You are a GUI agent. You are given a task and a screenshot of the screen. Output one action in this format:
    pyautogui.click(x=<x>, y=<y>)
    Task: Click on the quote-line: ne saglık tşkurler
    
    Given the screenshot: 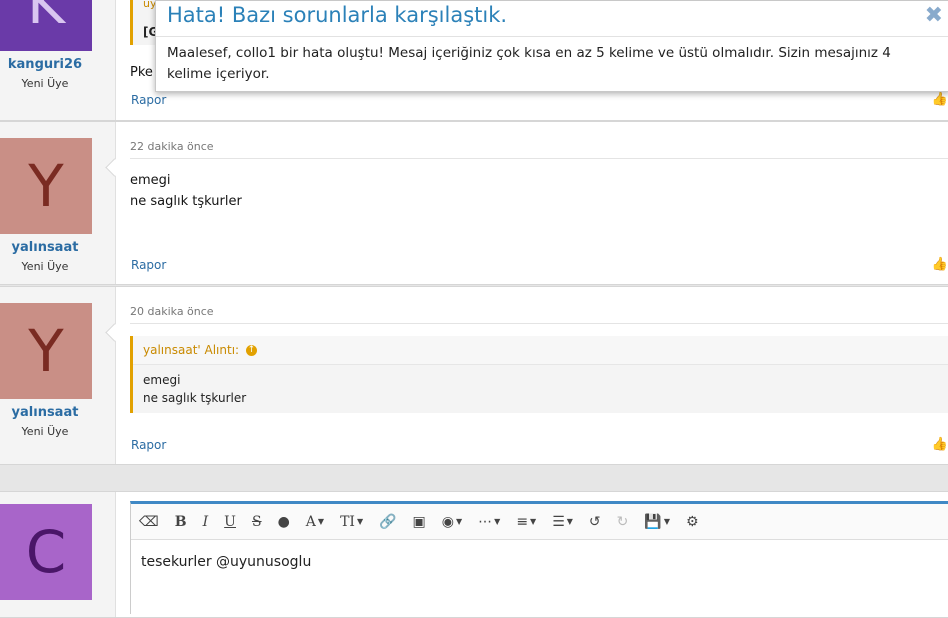 What is the action you would take?
    pyautogui.click(x=195, y=398)
    